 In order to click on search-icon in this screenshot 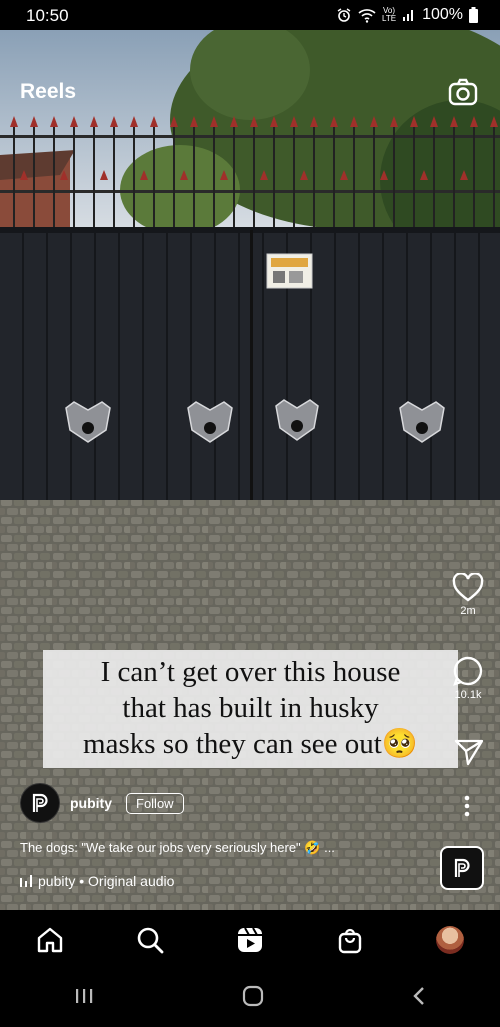, I will do `click(150, 940)`.